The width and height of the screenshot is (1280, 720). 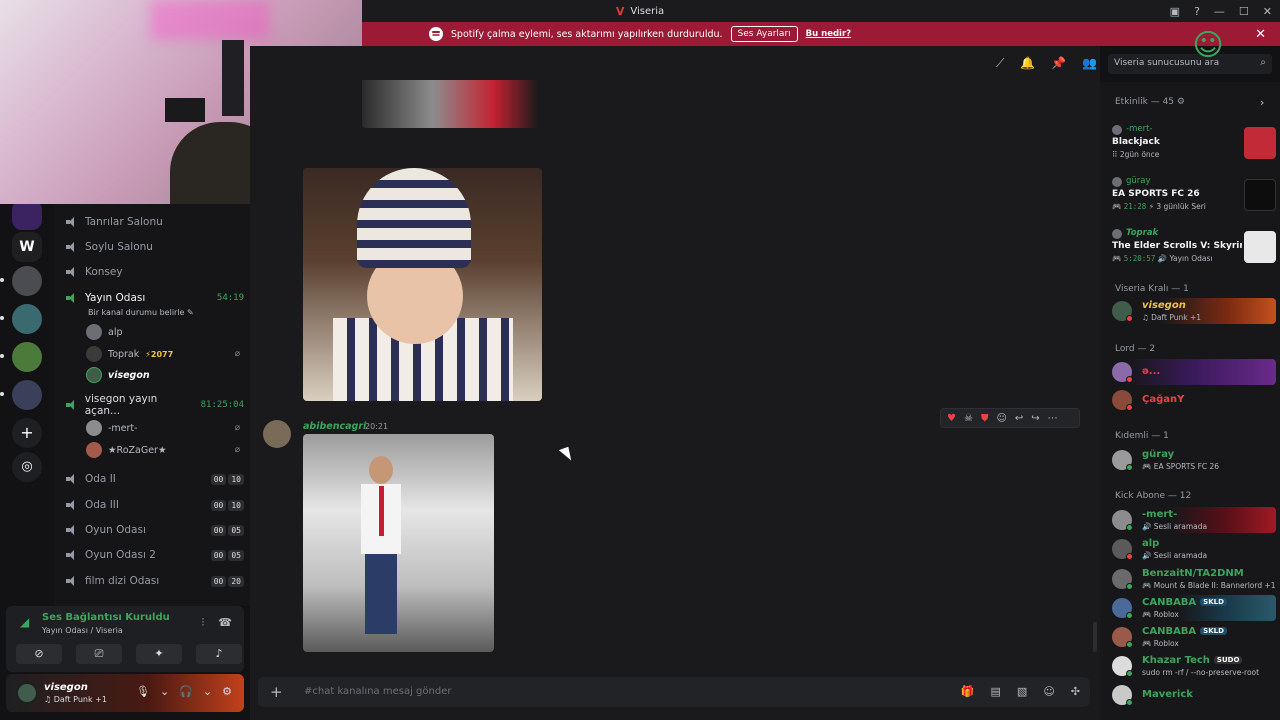 What do you see at coordinates (155, 222) in the screenshot?
I see `voice-channel: Tanrılar Salonu` at bounding box center [155, 222].